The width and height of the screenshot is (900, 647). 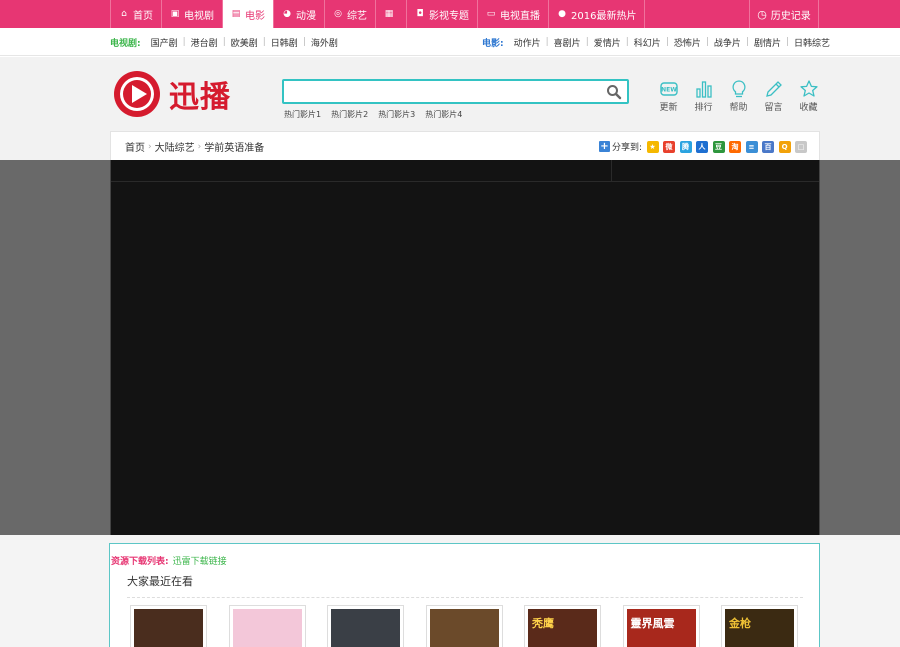 I want to click on history-button: ◷ 历史记录, so click(x=784, y=14).